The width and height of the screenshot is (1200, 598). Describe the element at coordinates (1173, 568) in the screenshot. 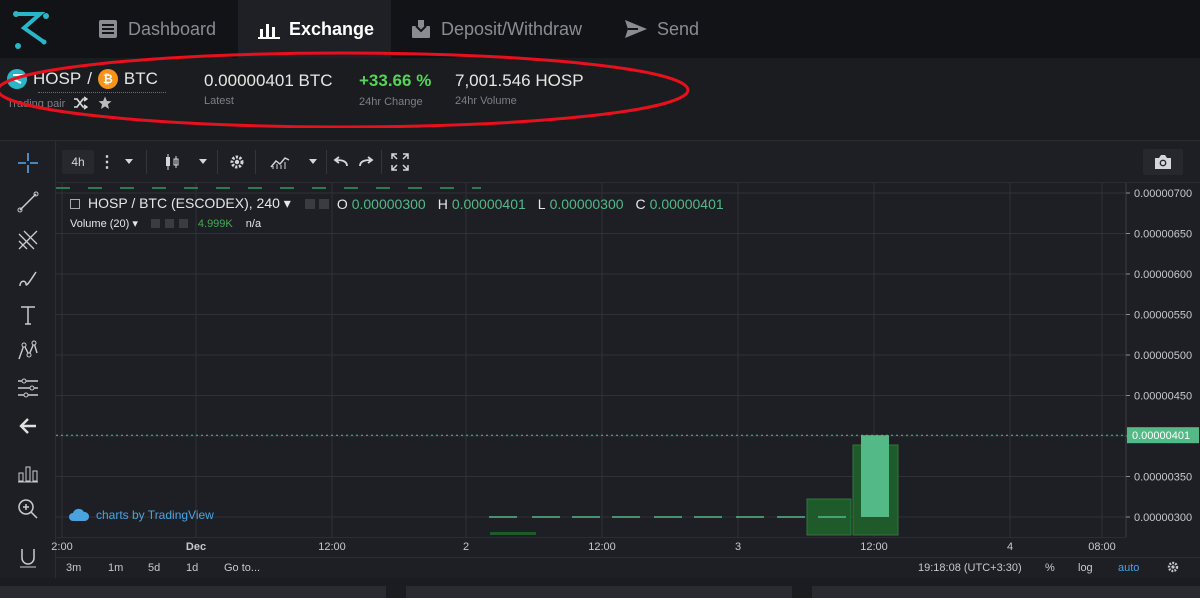

I see `chart-settings-icon` at that location.